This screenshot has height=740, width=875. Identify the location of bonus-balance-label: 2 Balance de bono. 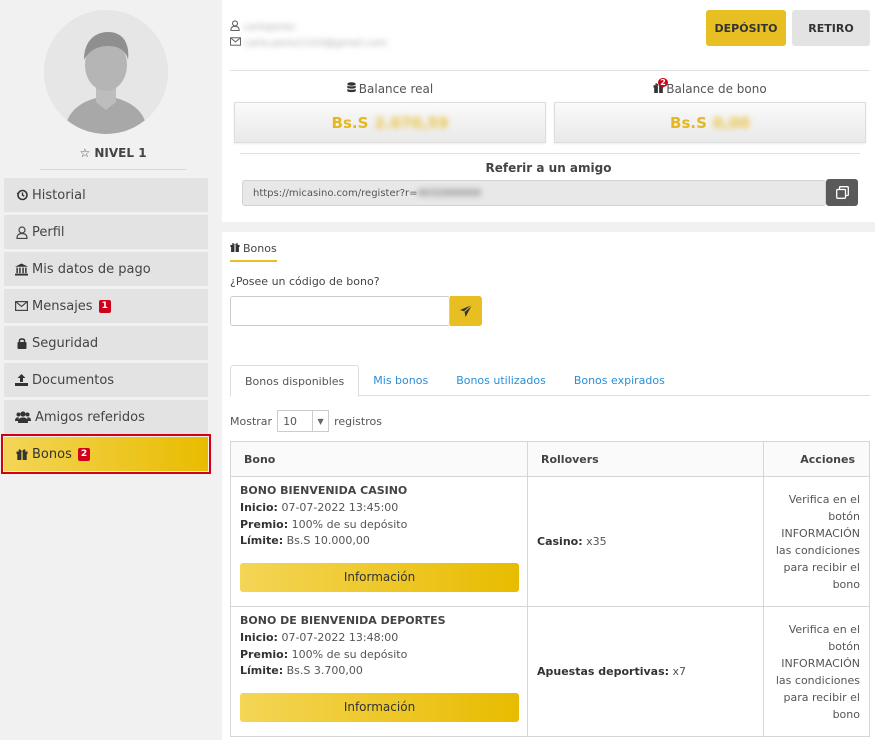
(710, 87).